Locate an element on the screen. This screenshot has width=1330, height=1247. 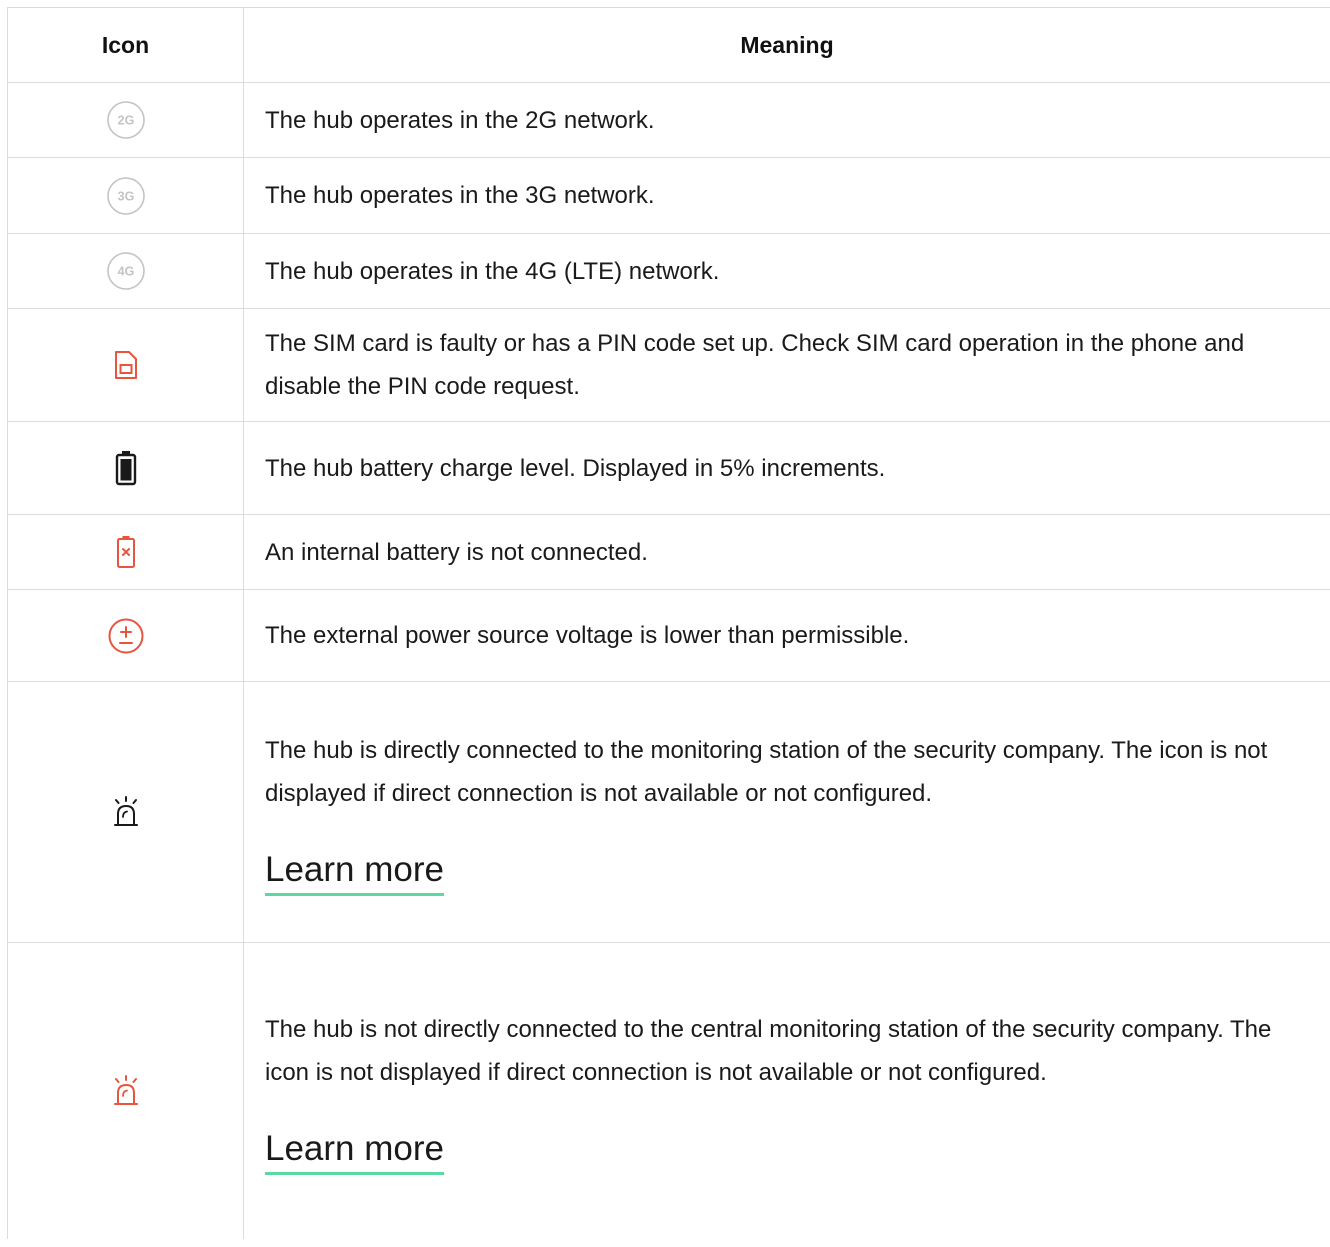
3g-icon-label: 3G is located at coordinates (125, 196).